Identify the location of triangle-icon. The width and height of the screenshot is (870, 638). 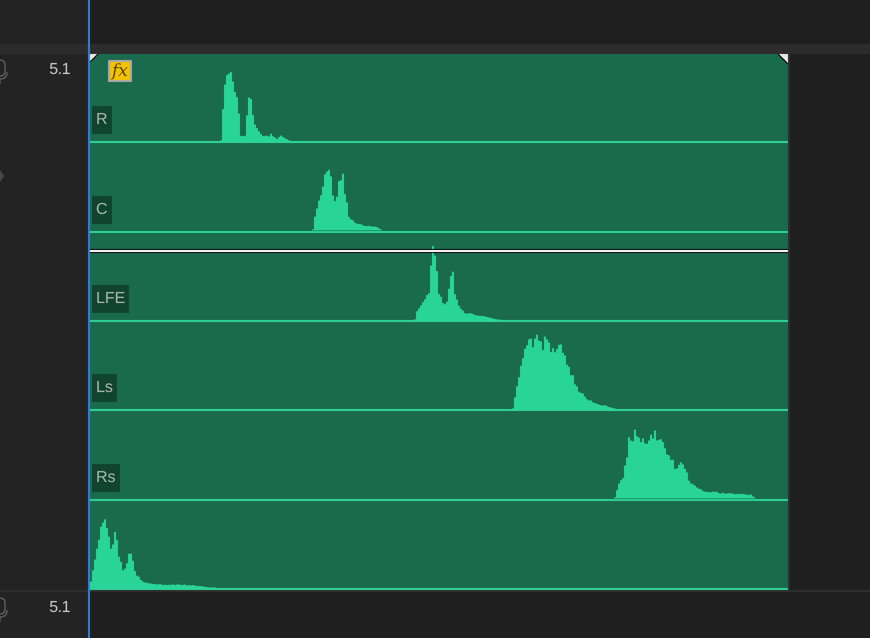
(2, 176).